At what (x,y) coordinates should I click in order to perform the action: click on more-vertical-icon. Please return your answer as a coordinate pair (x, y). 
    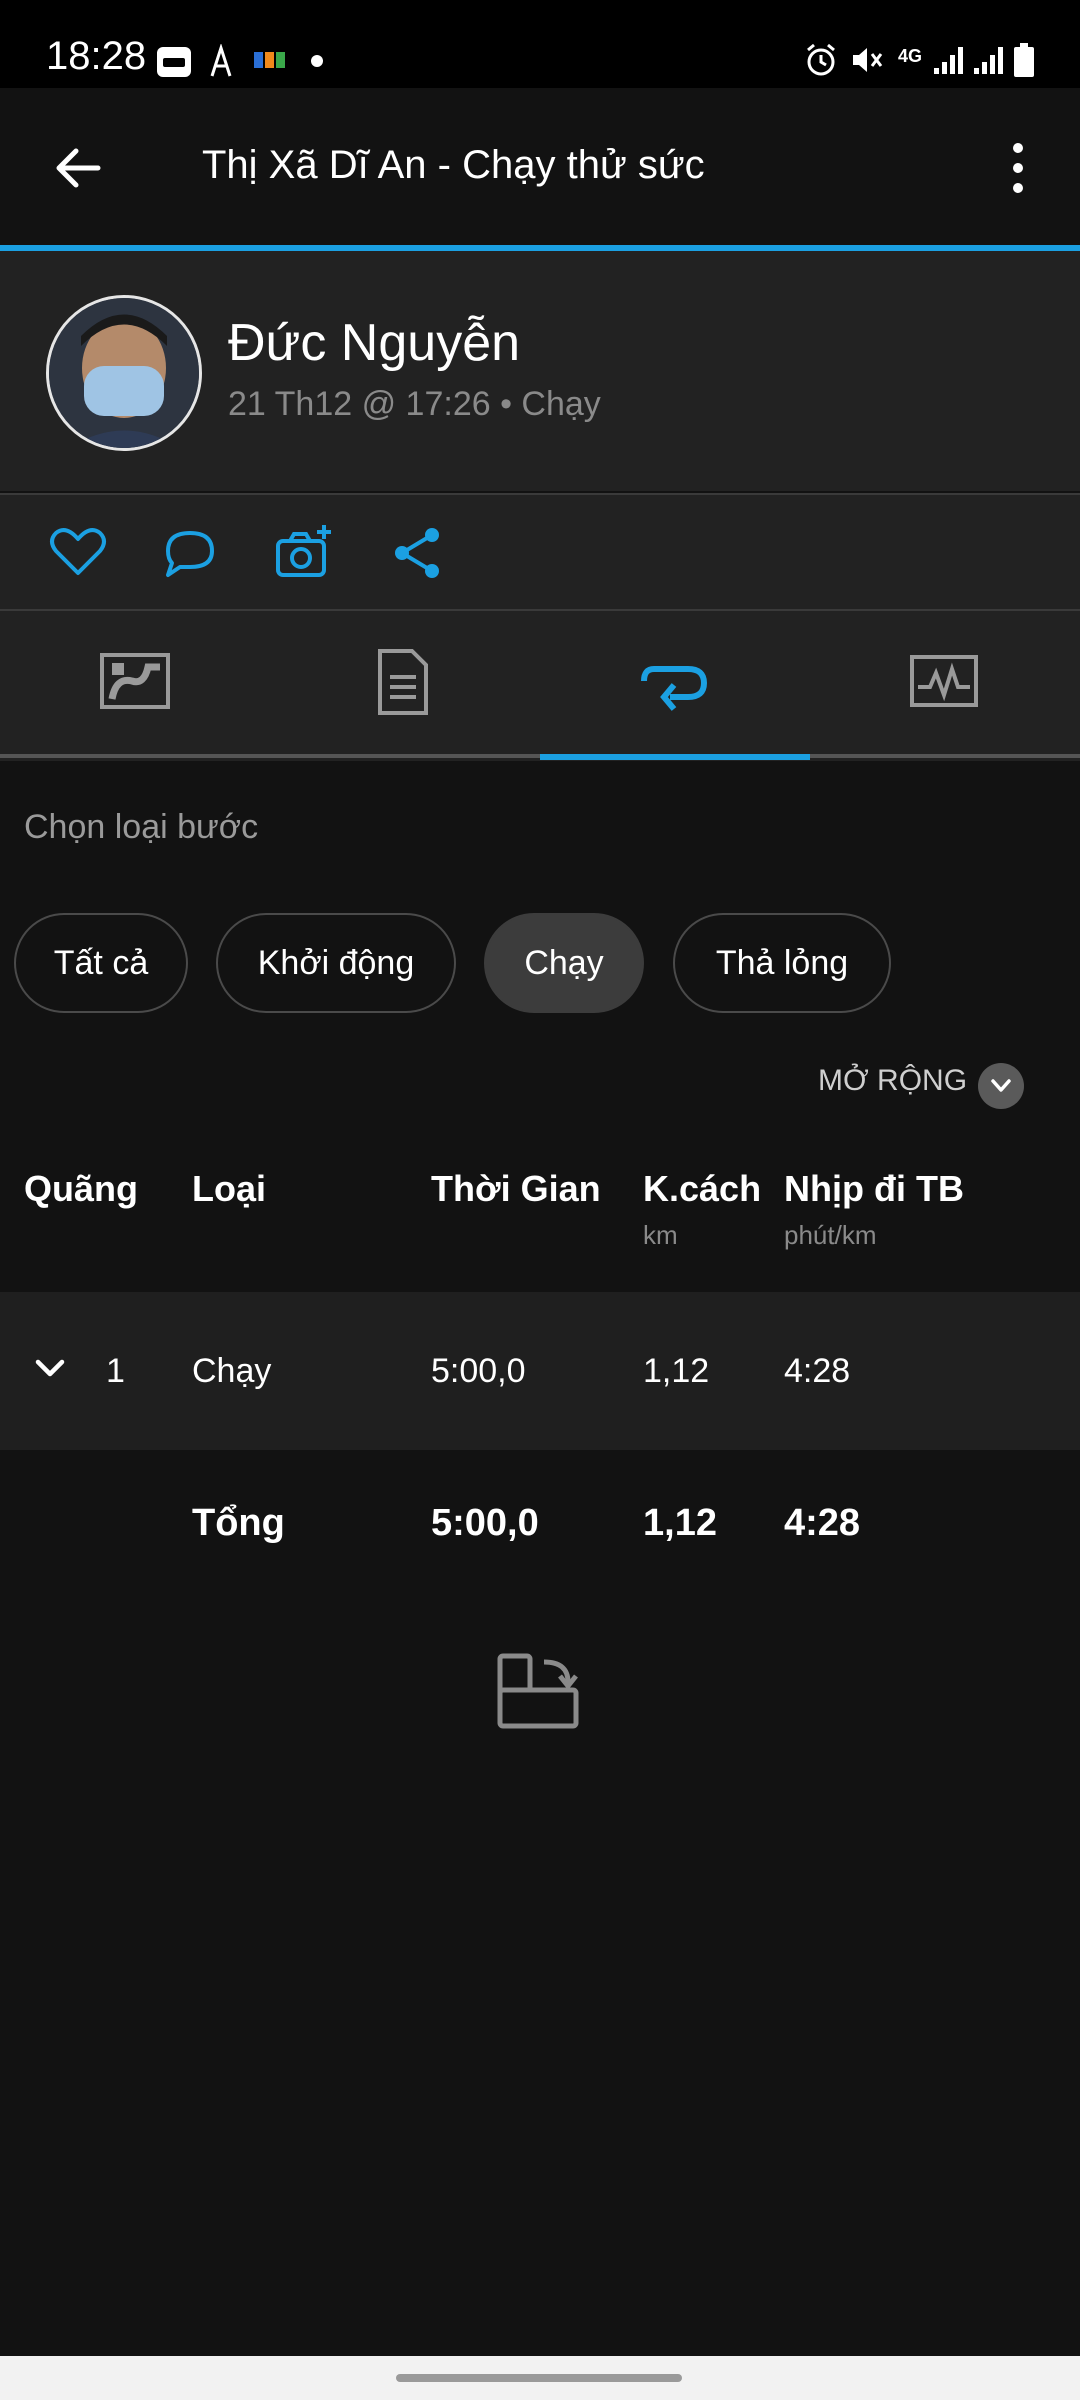
    Looking at the image, I should click on (1018, 168).